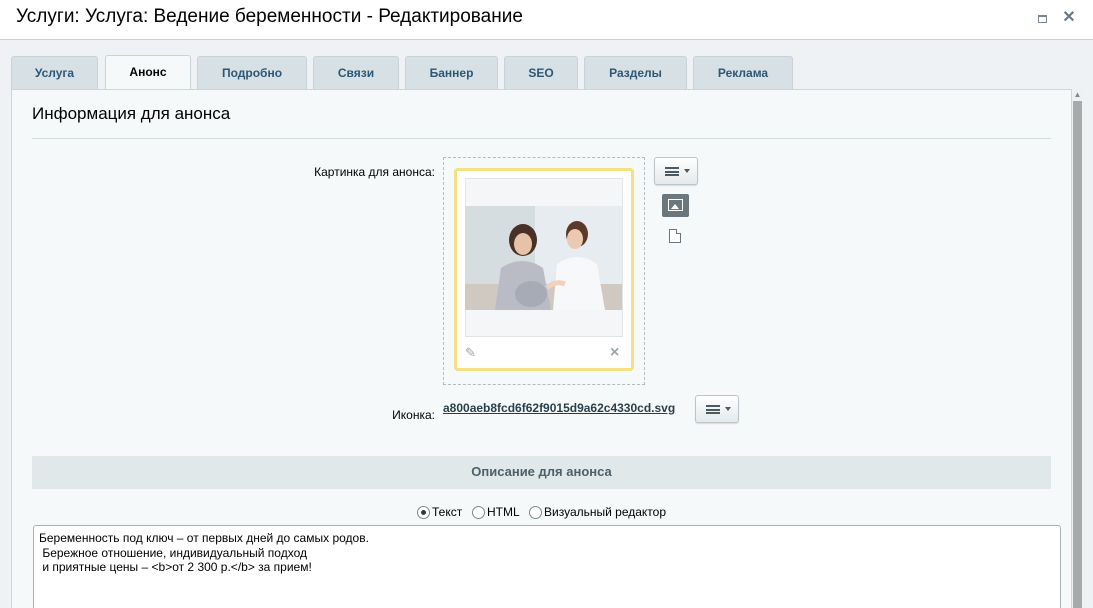 Image resolution: width=1093 pixels, height=608 pixels. What do you see at coordinates (743, 73) in the screenshot?
I see `tab-advertising: Реклама` at bounding box center [743, 73].